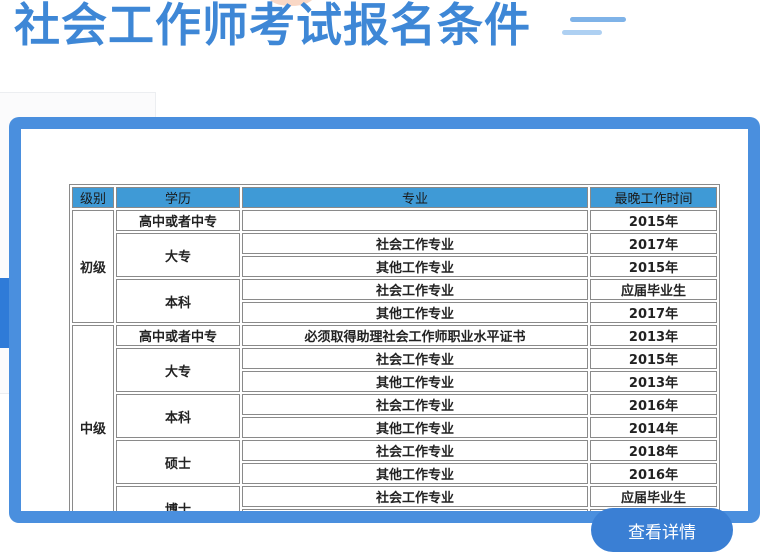 The image size is (771, 553). Describe the element at coordinates (178, 197) in the screenshot. I see `column-header-education: 学历` at that location.